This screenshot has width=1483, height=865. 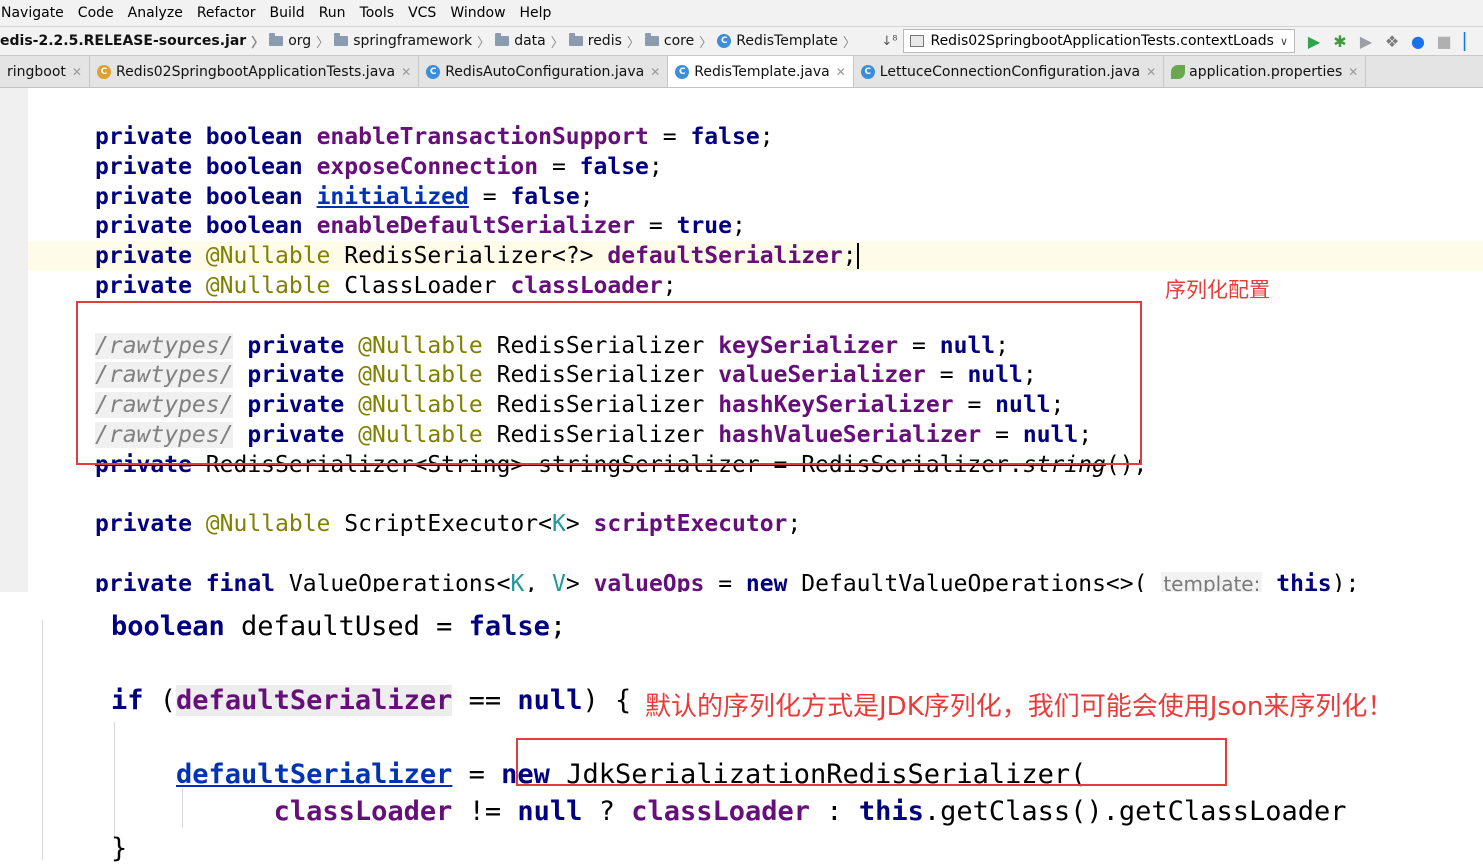 What do you see at coordinates (1265, 71) in the screenshot?
I see `tab-application-properties: application.properties ✕` at bounding box center [1265, 71].